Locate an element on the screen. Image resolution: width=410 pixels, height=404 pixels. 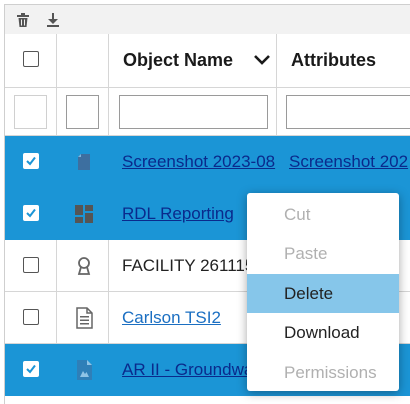
filter-attributes-cell is located at coordinates (343, 111).